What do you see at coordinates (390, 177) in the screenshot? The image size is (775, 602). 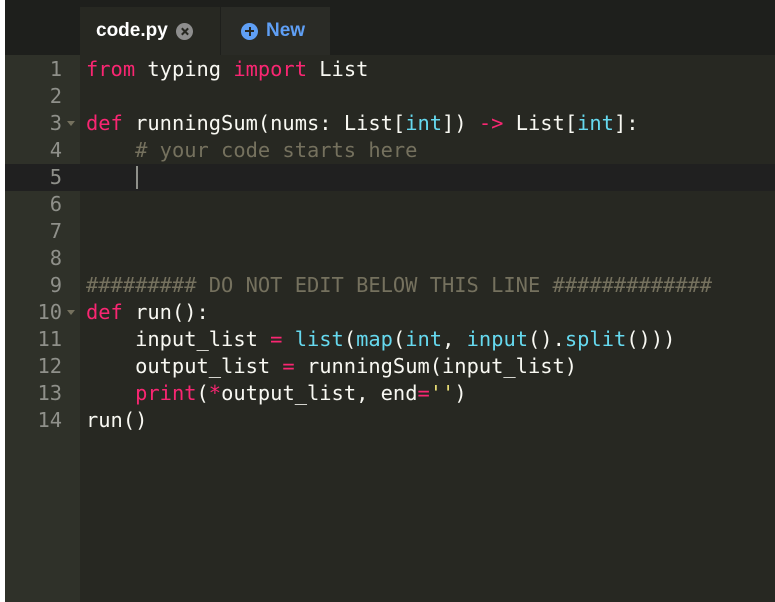 I see `code-line: 5` at bounding box center [390, 177].